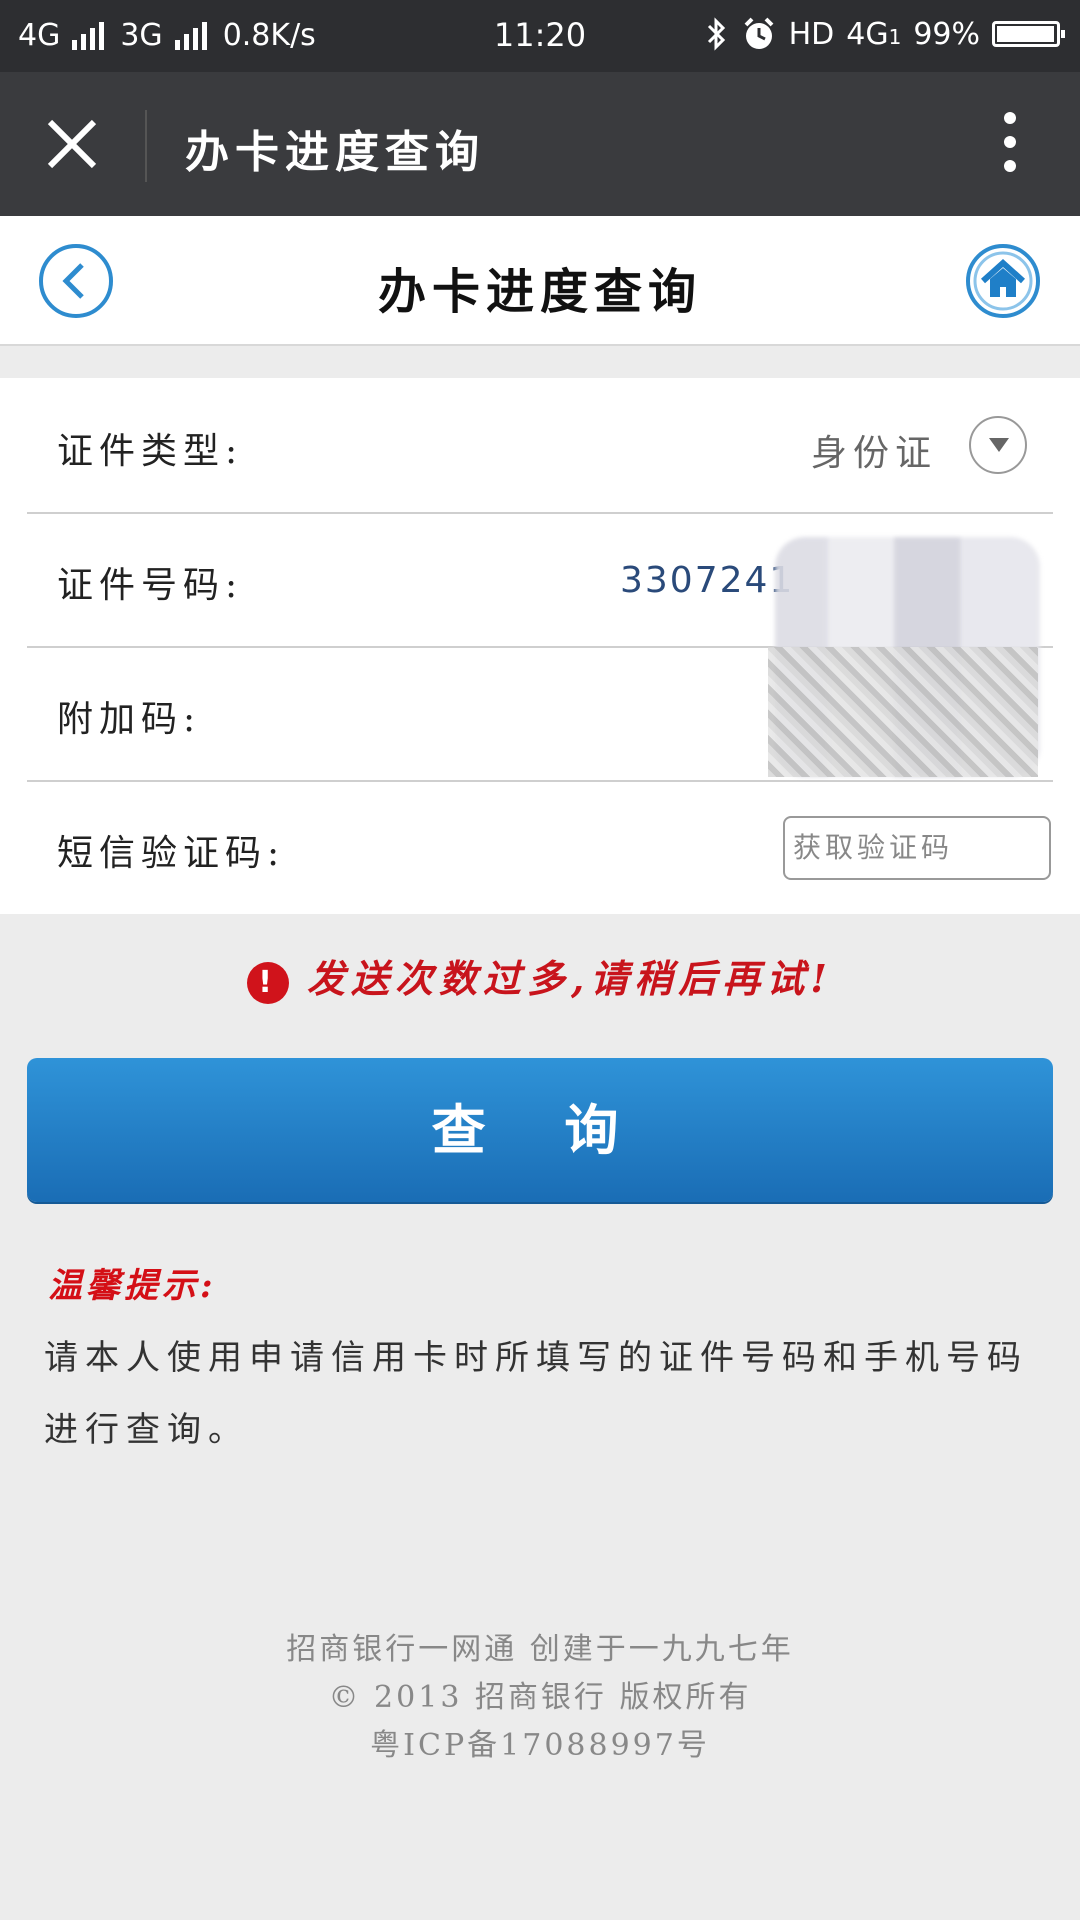 The width and height of the screenshot is (1080, 1920). I want to click on footer-line2: © 2013 招商银行 版权所有, so click(540, 1697).